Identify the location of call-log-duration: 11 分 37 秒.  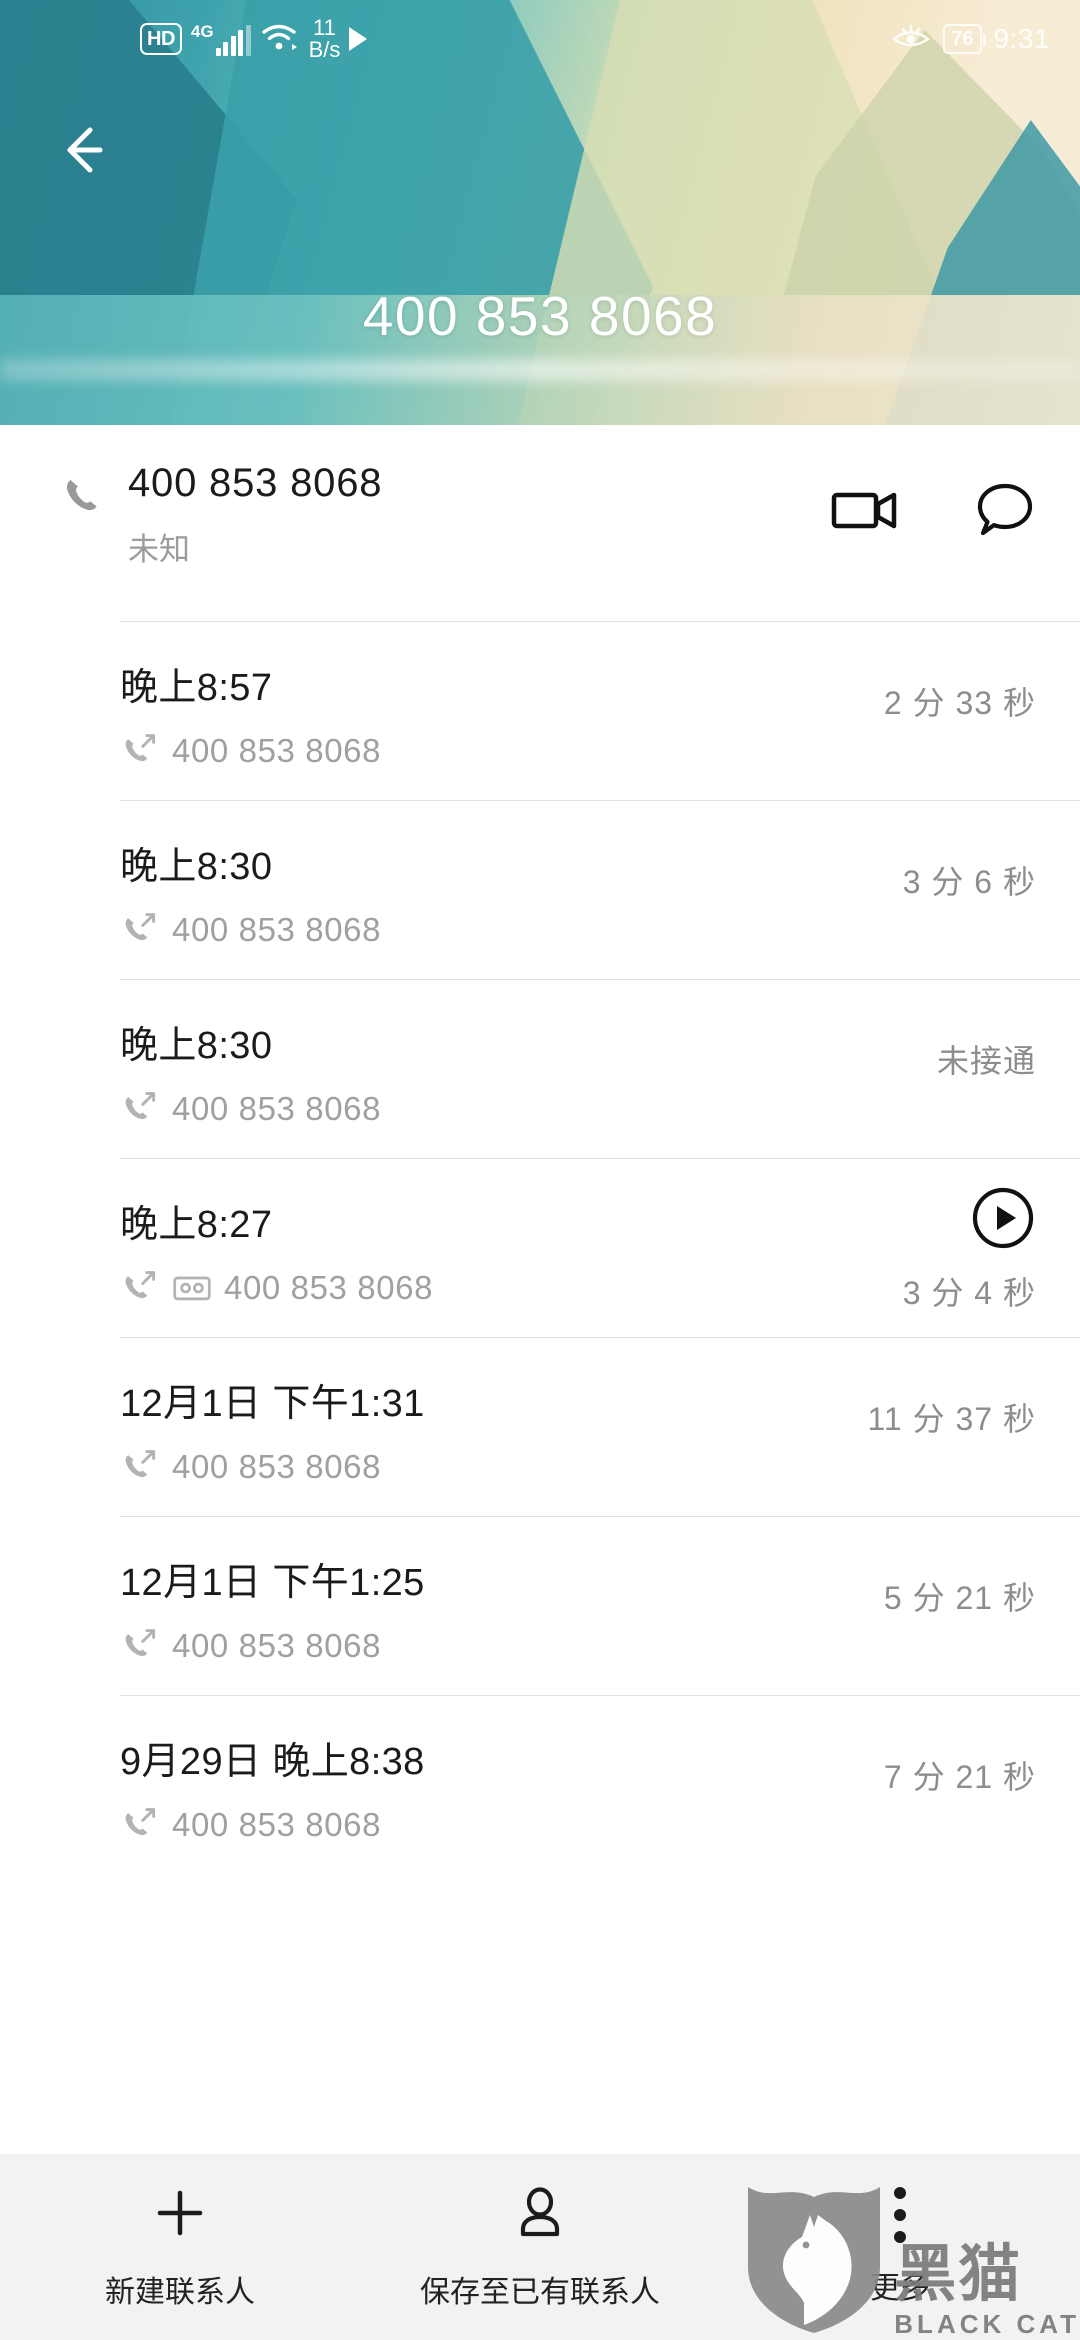
(951, 1419).